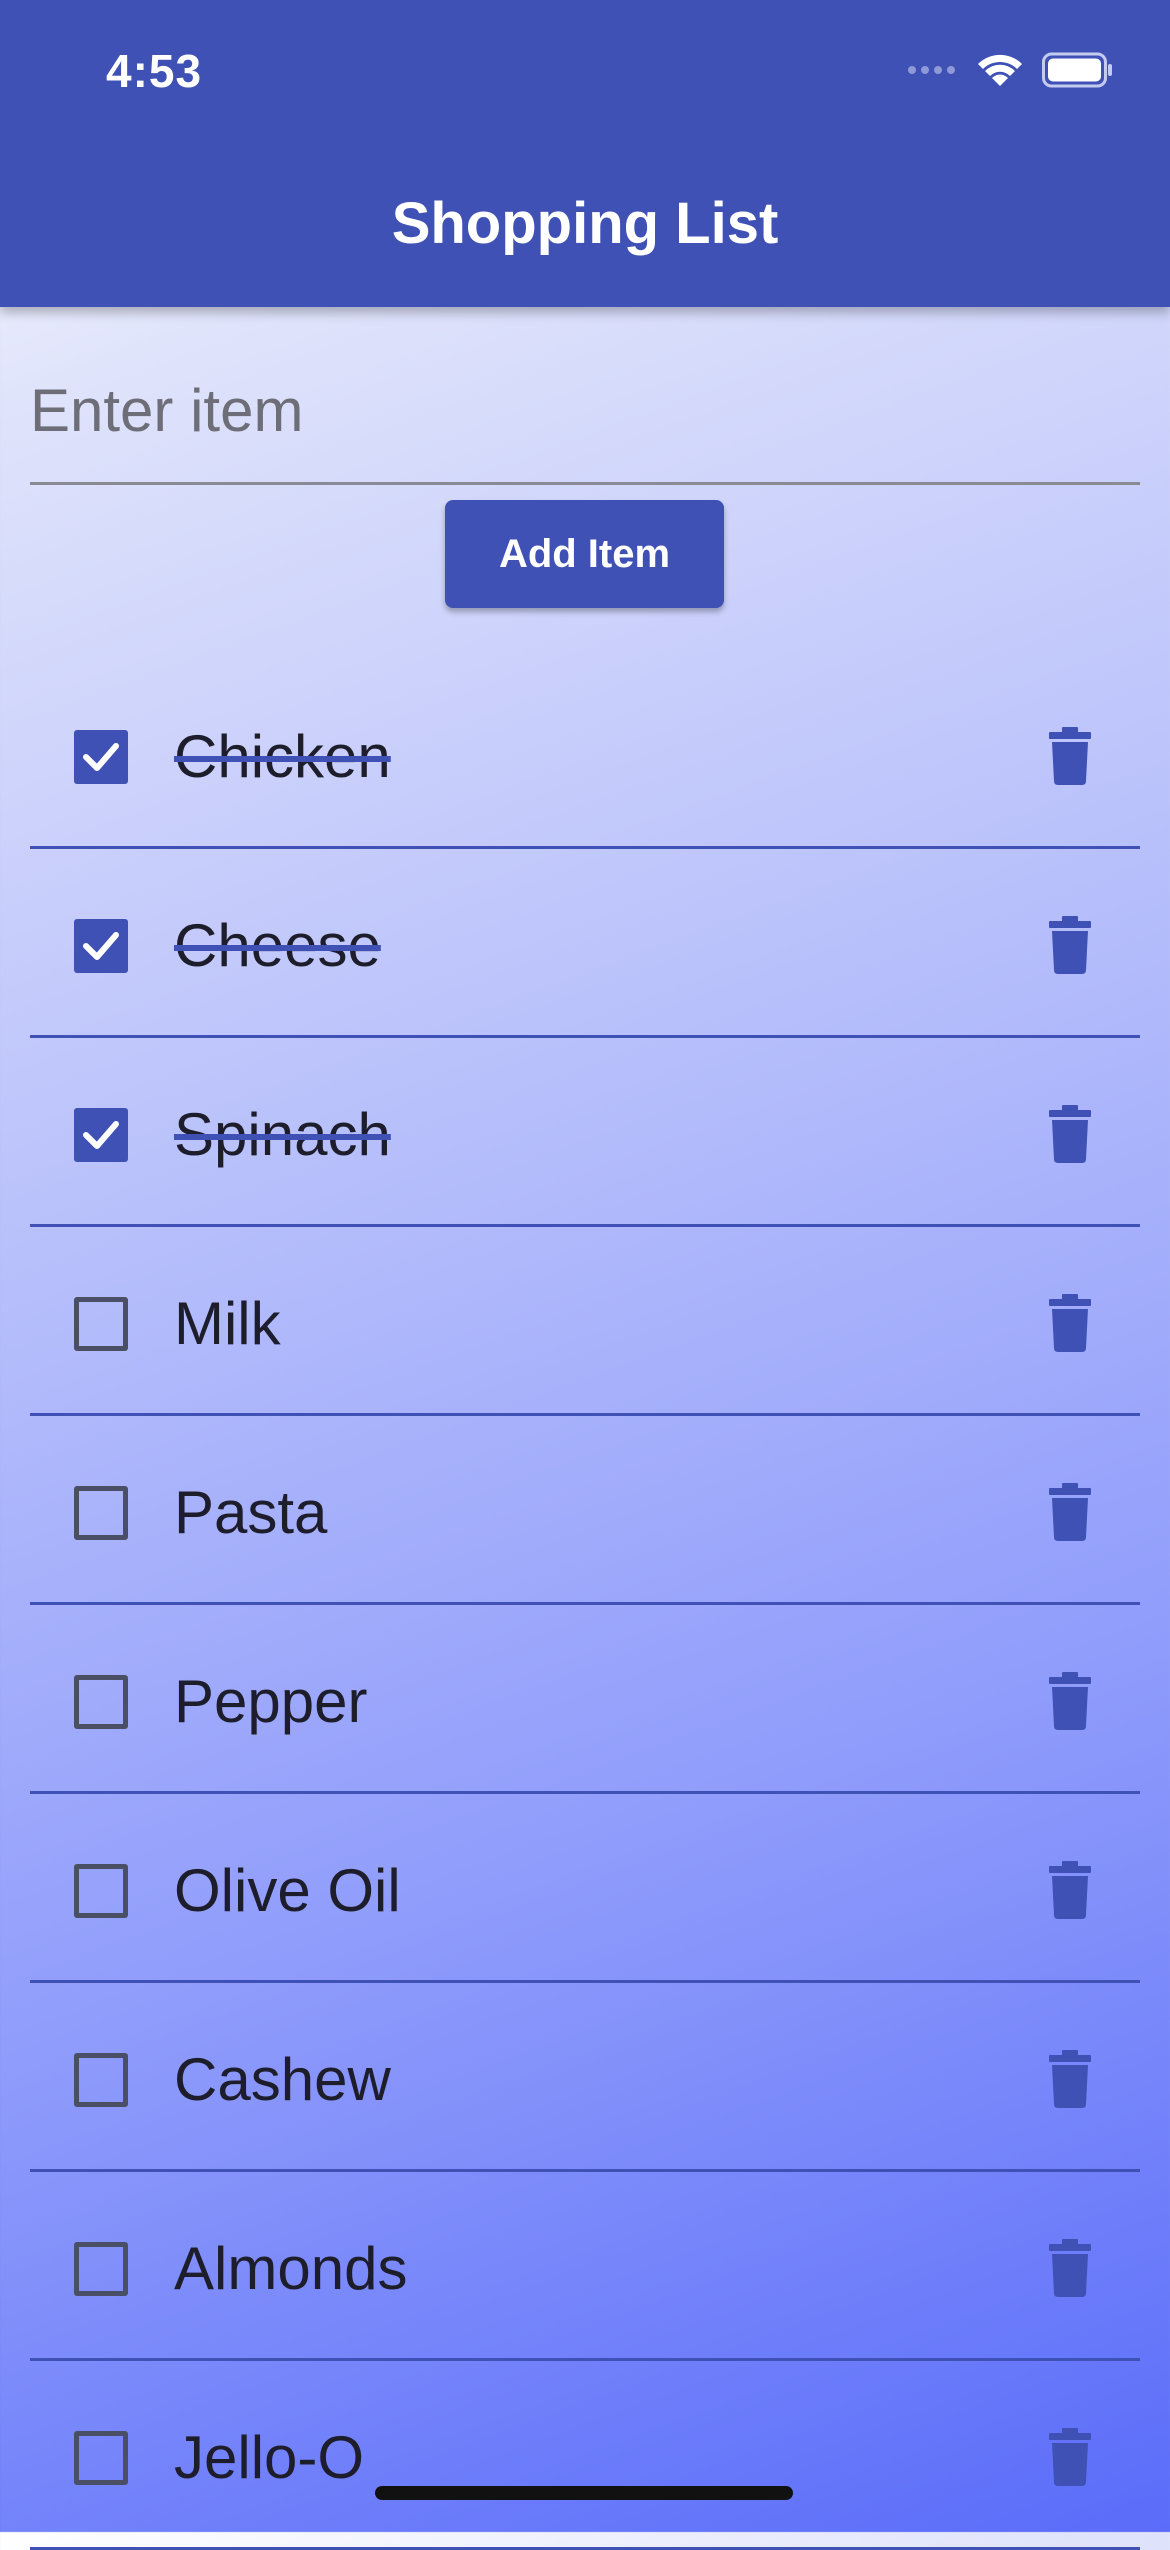  I want to click on list-item: Olive Oil, so click(585, 1888).